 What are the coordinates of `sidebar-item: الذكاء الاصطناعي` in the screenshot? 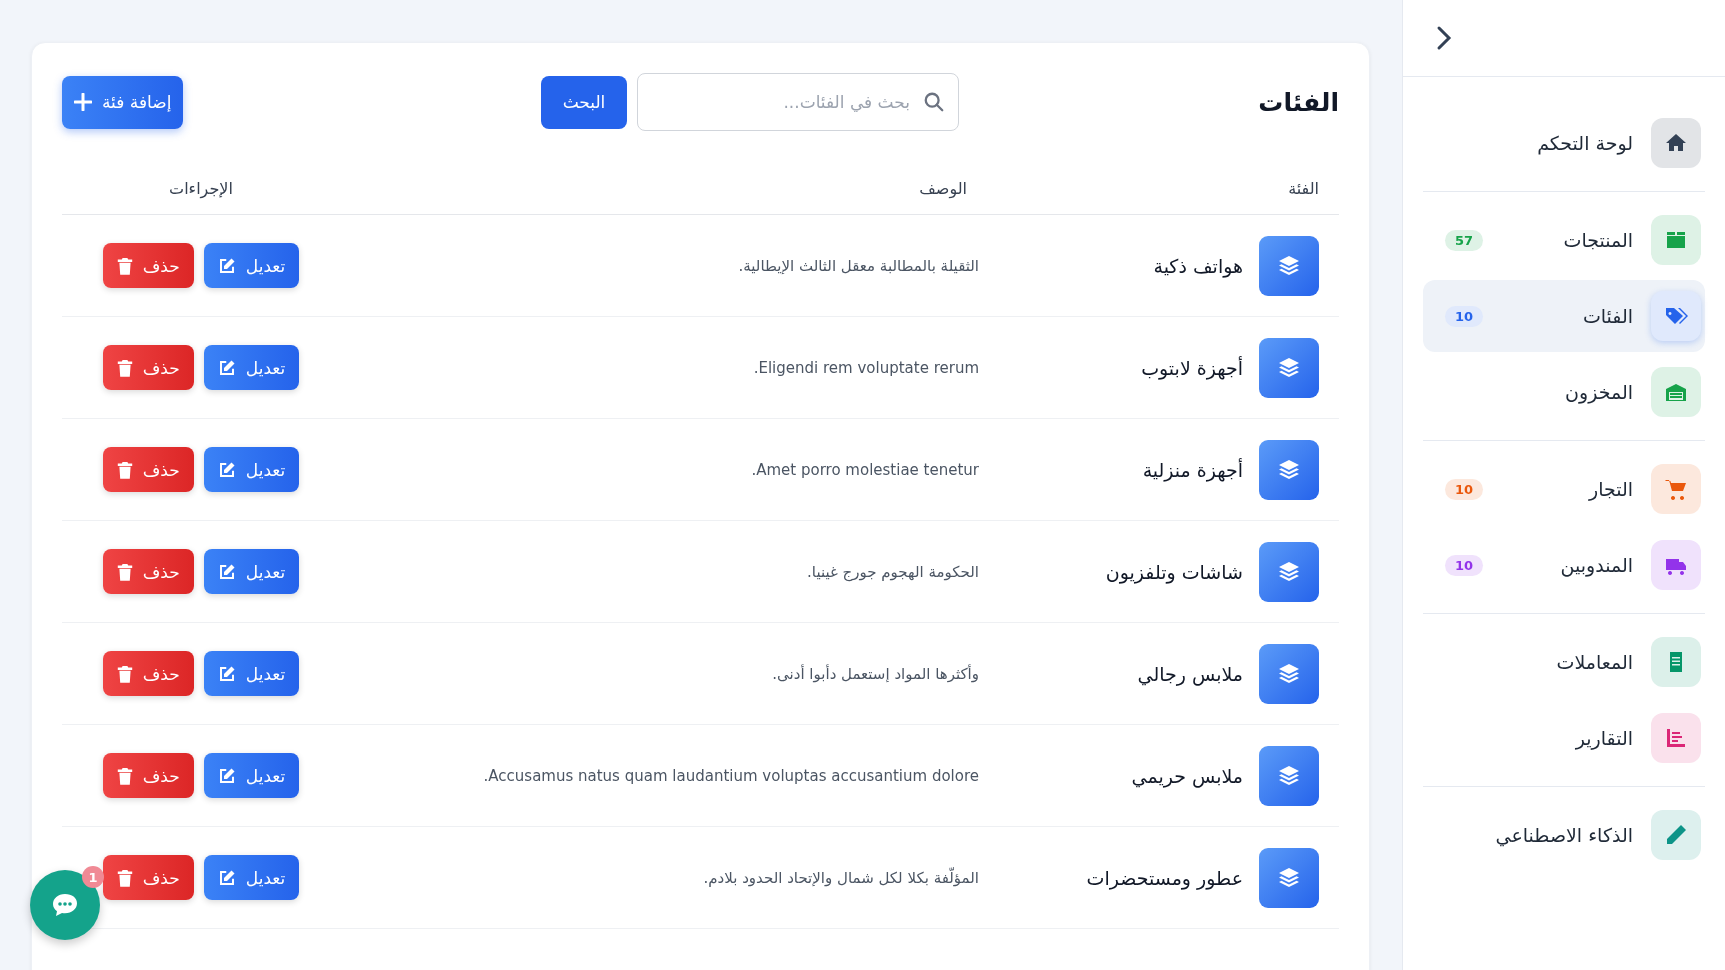 It's located at (1564, 835).